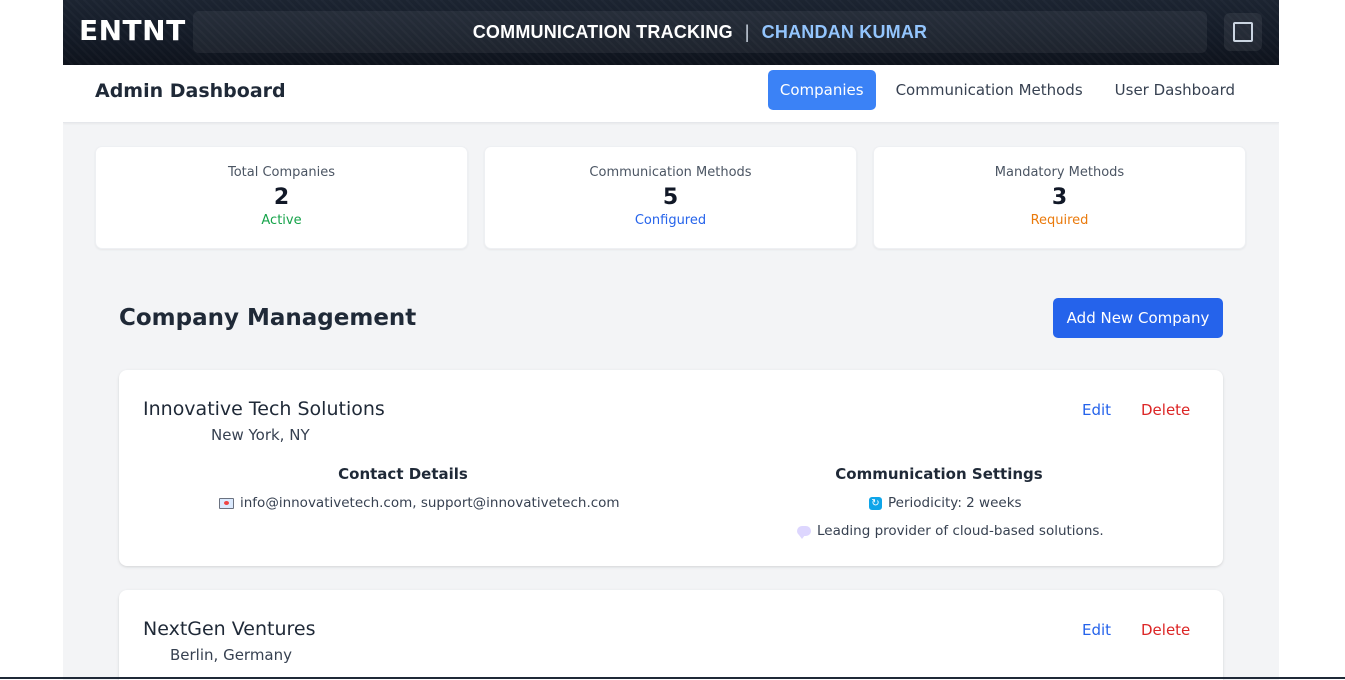 The height and width of the screenshot is (680, 1345). I want to click on stat-value: 3, so click(1059, 197).